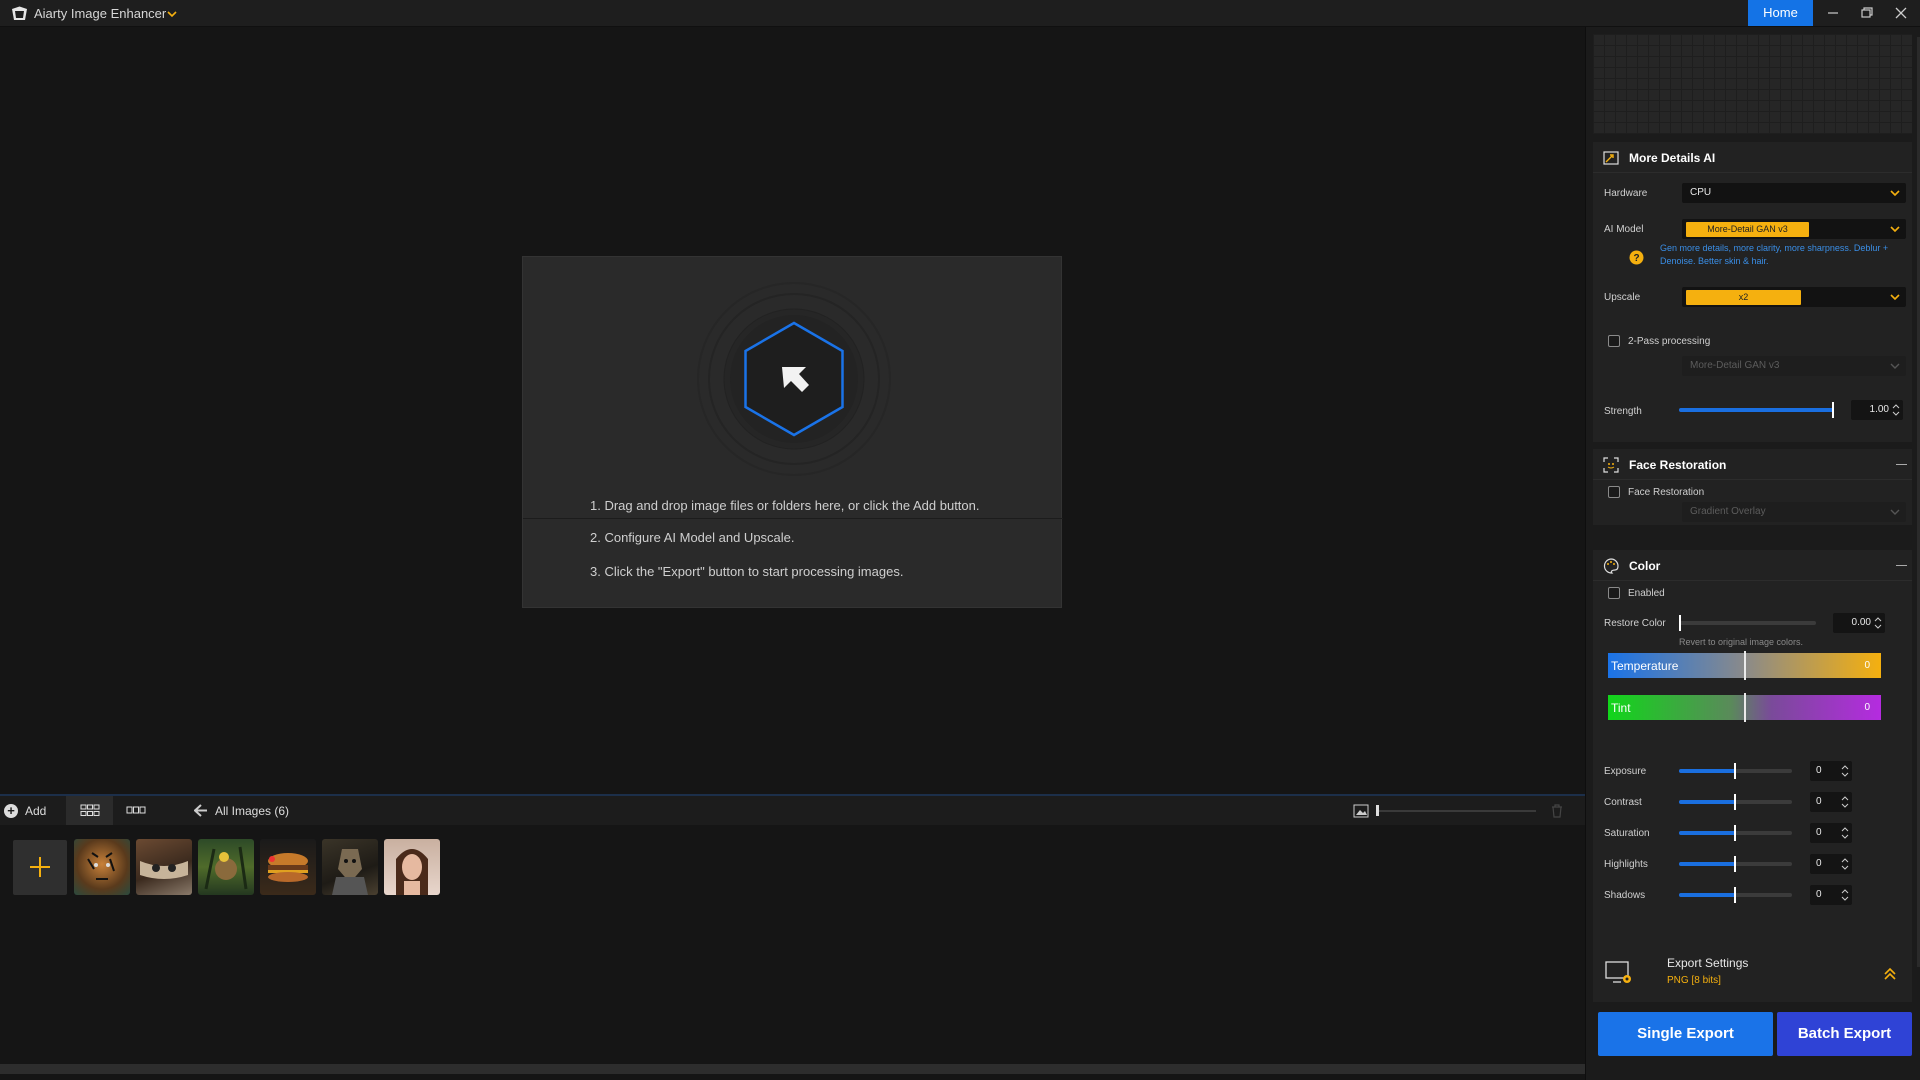 This screenshot has width=1920, height=1080. I want to click on add-button: + Add, so click(25, 811).